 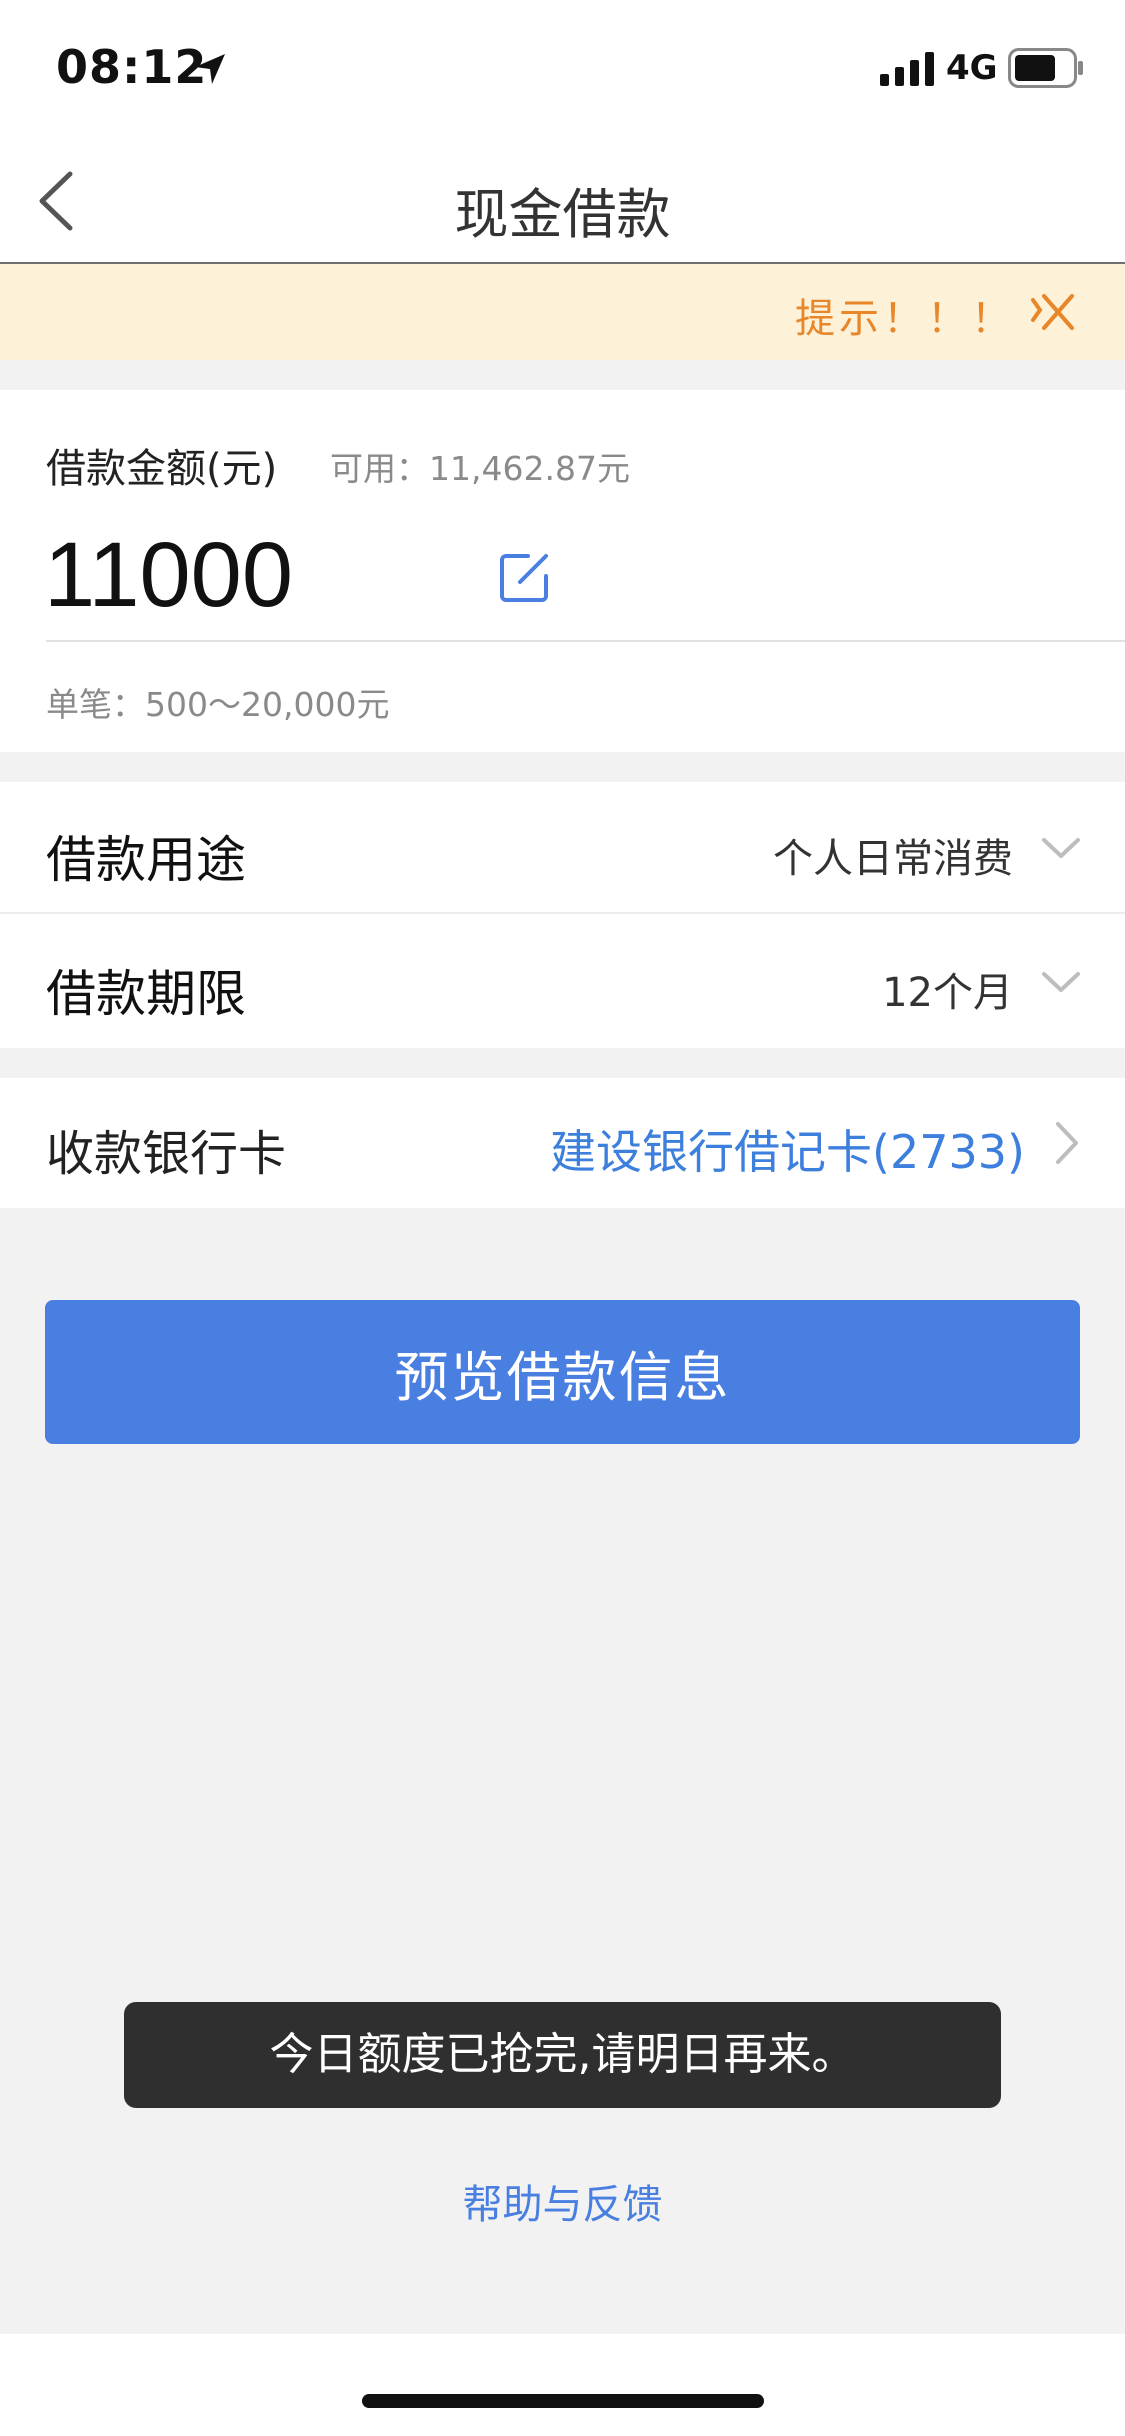 I want to click on amount-divider, so click(x=585, y=641).